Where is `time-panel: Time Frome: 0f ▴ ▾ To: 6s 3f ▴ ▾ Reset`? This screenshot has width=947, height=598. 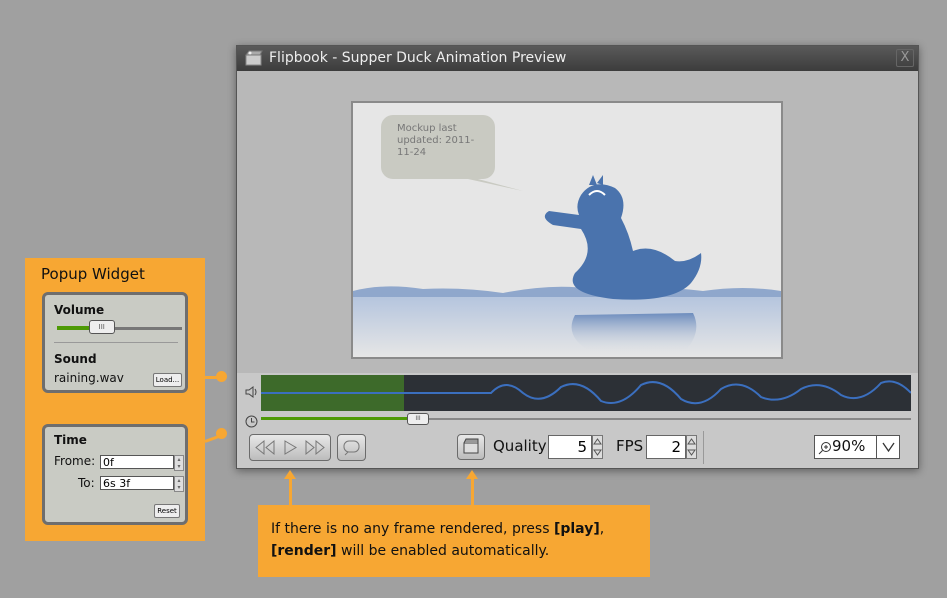 time-panel: Time Frome: 0f ▴ ▾ To: 6s 3f ▴ ▾ Reset is located at coordinates (115, 474).